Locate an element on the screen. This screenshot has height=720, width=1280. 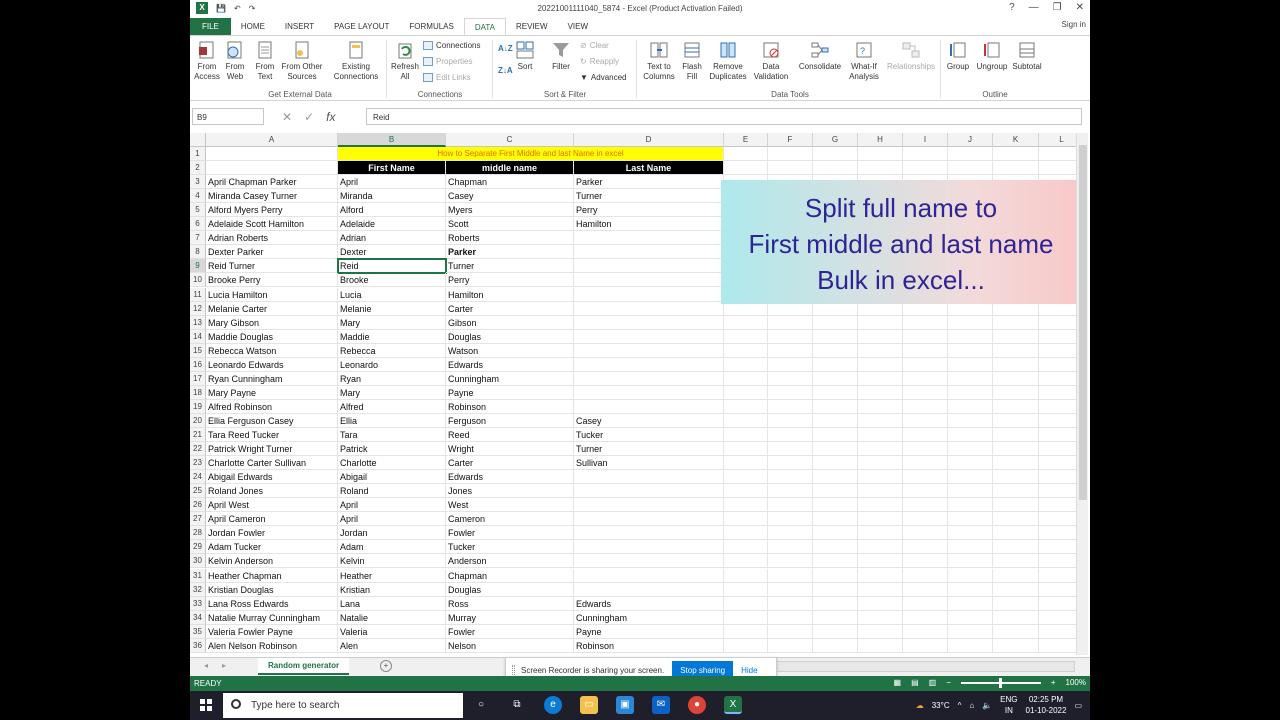
full-name-cell: Roland Jones is located at coordinates (272, 491).